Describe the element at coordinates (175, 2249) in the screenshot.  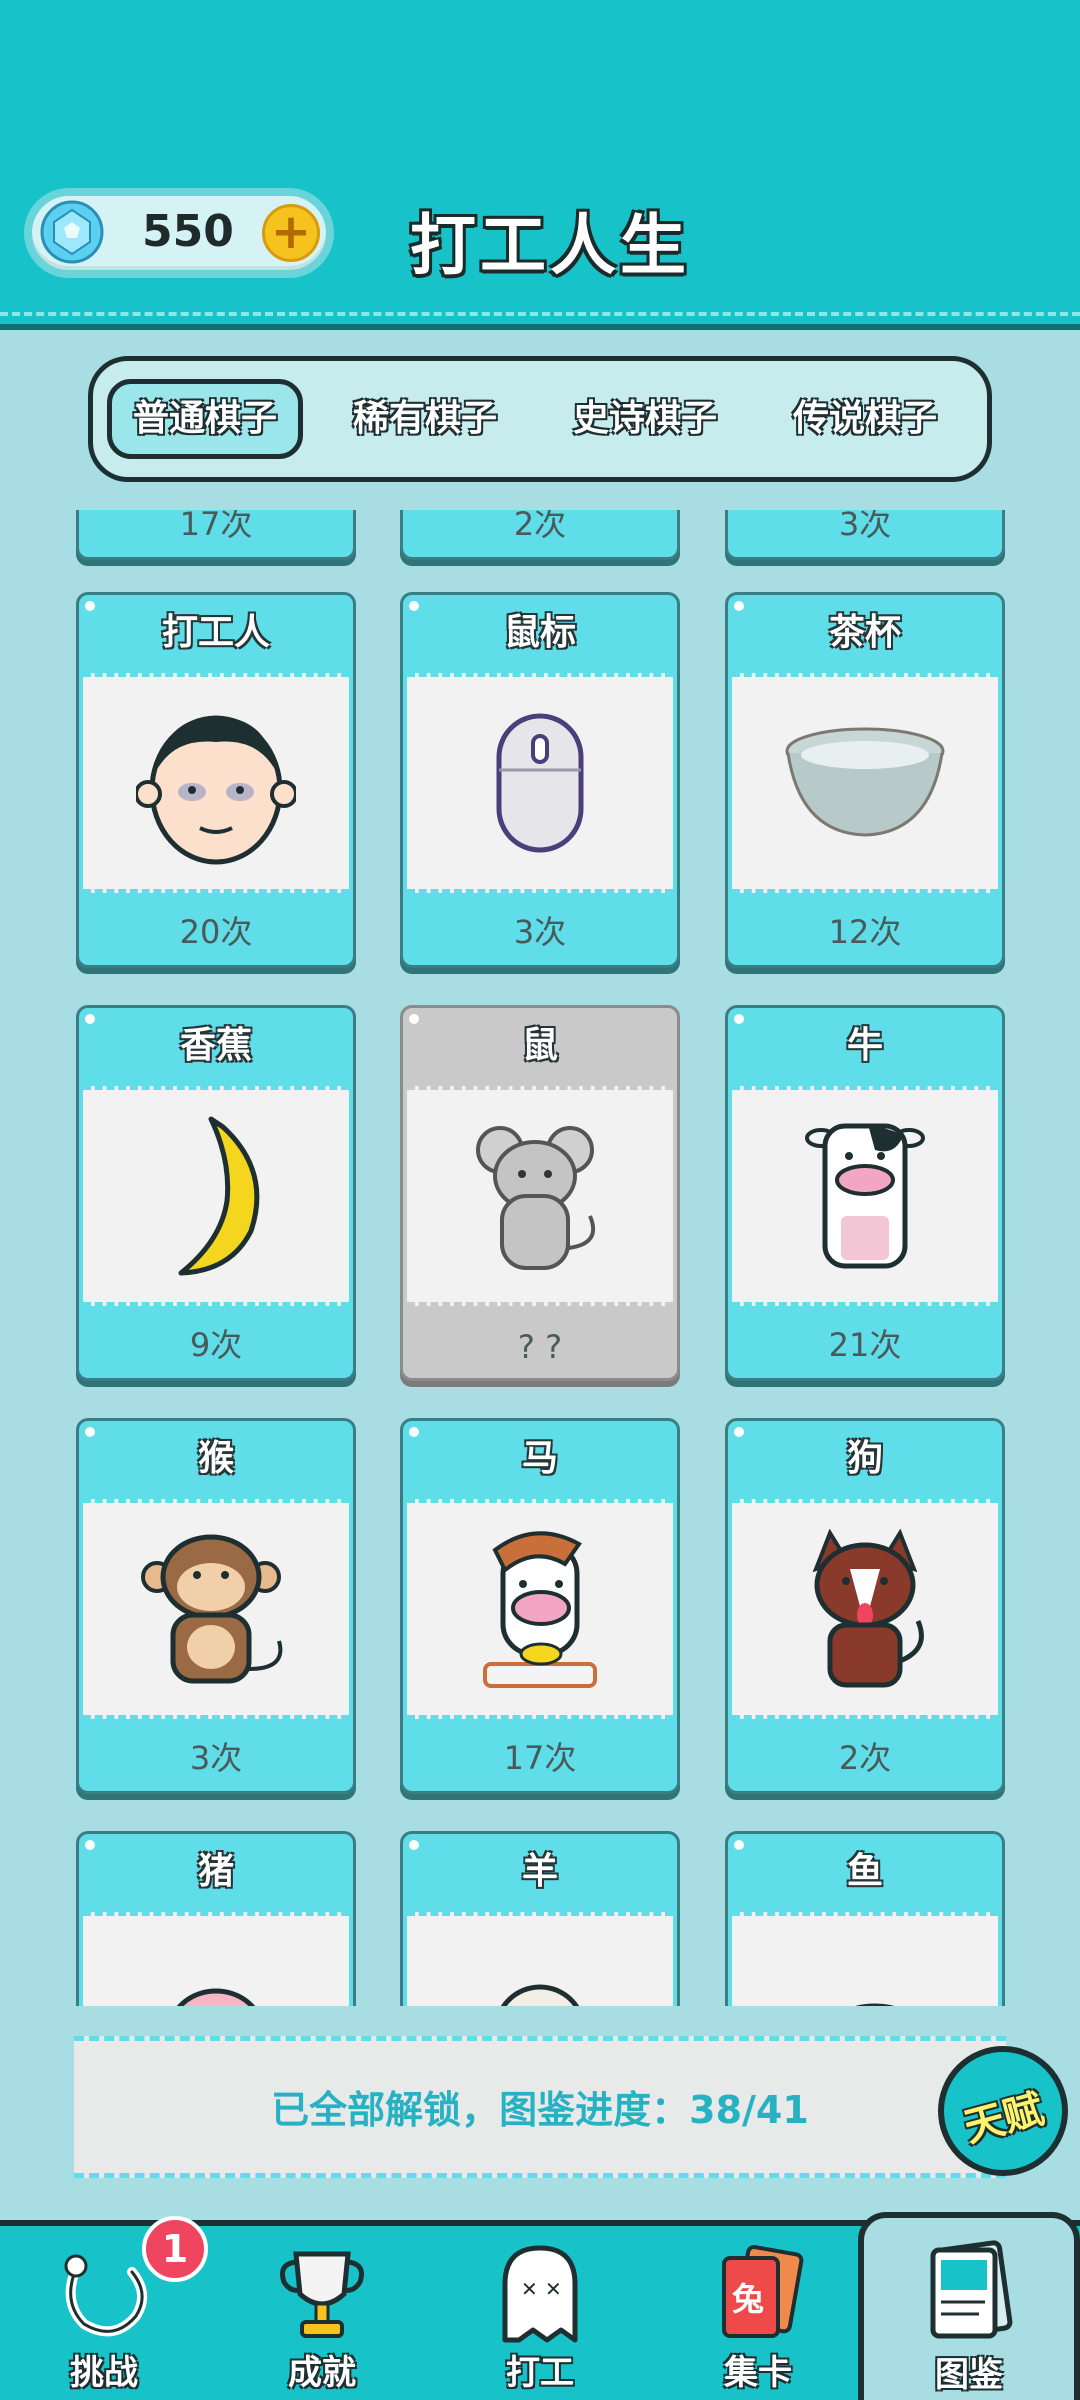
I see `challenge-badge: 1` at that location.